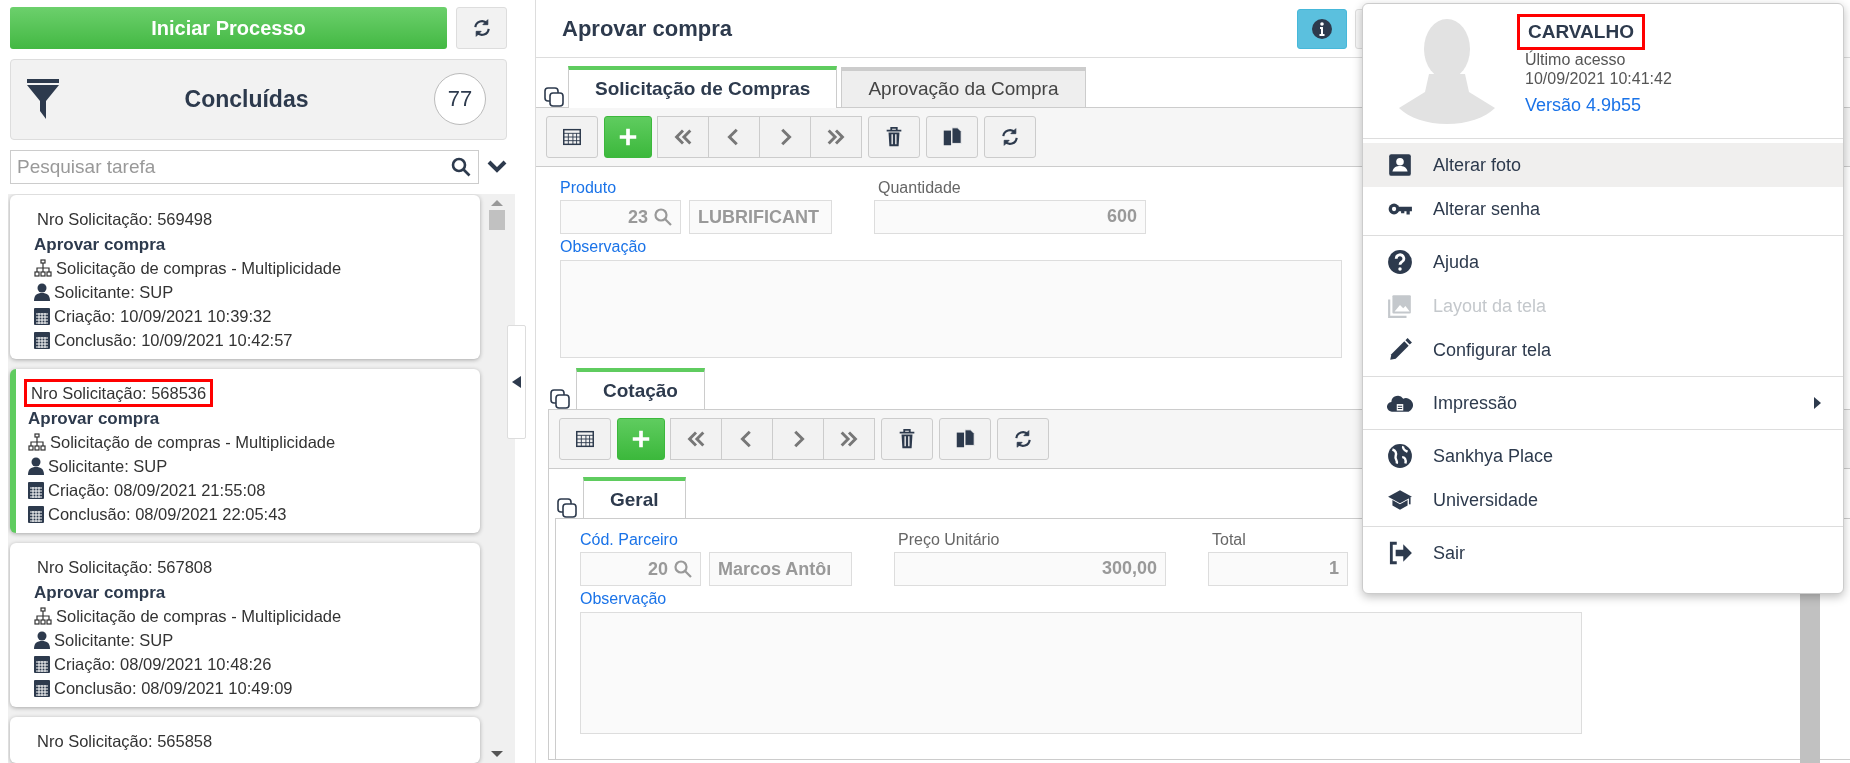  What do you see at coordinates (167, 514) in the screenshot?
I see `completed-date: Conclusão: 08/09/2021 22:05:43` at bounding box center [167, 514].